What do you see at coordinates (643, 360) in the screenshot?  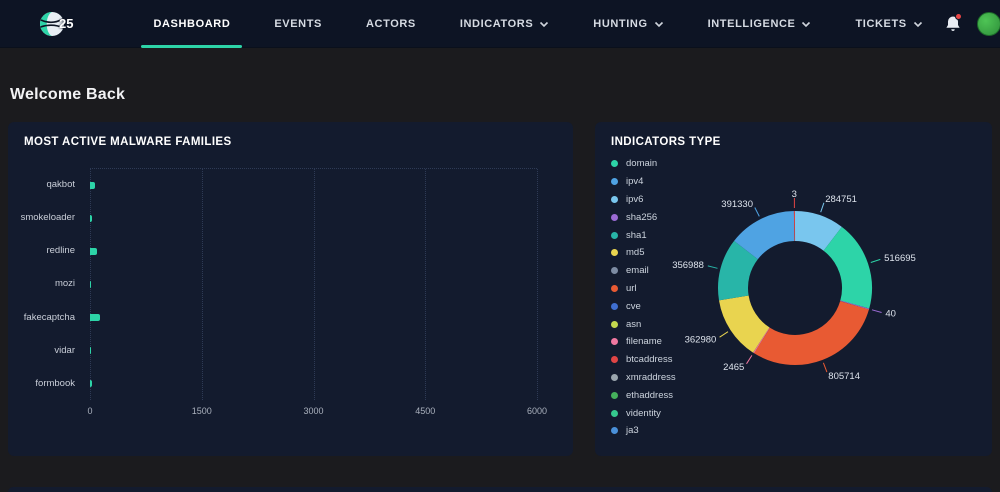 I see `legend-item-btcaddress: btcaddress` at bounding box center [643, 360].